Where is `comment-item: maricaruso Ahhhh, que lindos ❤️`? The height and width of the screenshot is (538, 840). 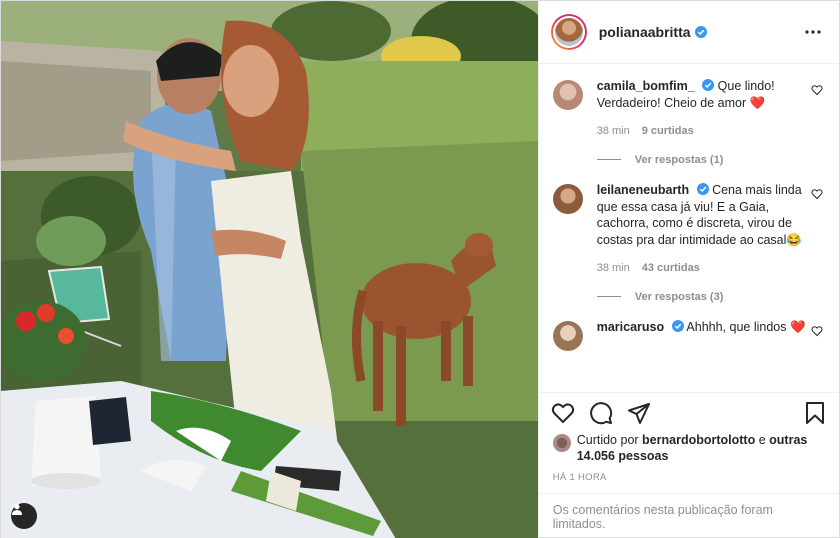 comment-item: maricaruso Ahhhh, que lindos ❤️ is located at coordinates (688, 335).